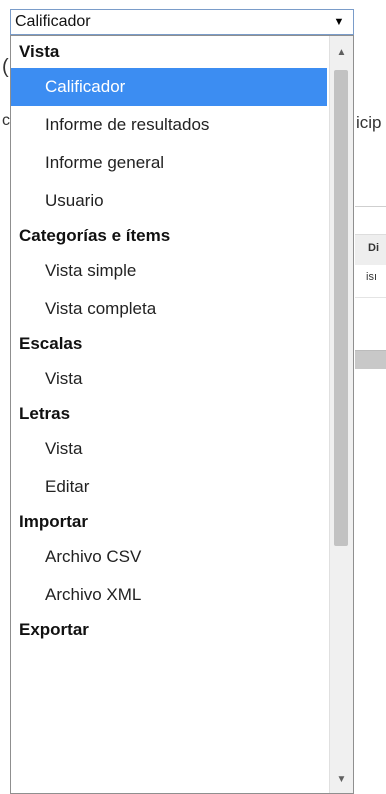 This screenshot has height=794, width=386. What do you see at coordinates (169, 487) in the screenshot?
I see `dropdown-option: Editar` at bounding box center [169, 487].